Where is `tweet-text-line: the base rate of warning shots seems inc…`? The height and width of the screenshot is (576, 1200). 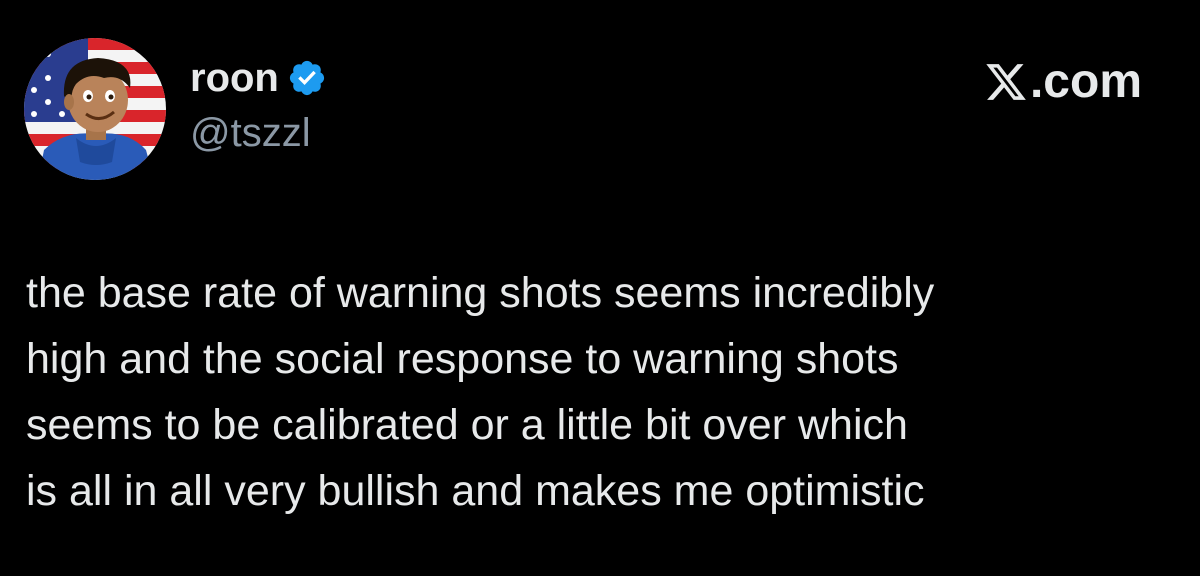 tweet-text-line: the base rate of warning shots seems inc… is located at coordinates (480, 293).